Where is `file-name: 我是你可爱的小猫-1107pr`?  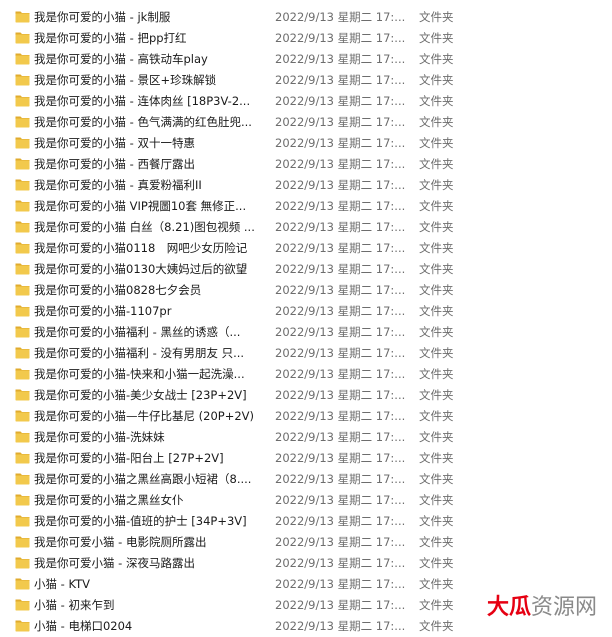
file-name: 我是你可爱的小猫-1107pr is located at coordinates (150, 311).